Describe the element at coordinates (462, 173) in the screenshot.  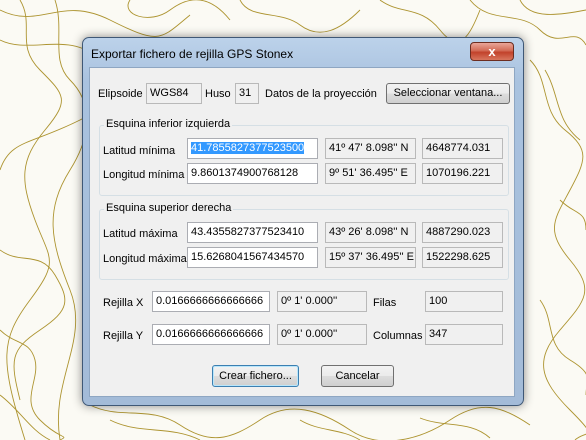
I see `lon-min-utm: 1070196.221` at that location.